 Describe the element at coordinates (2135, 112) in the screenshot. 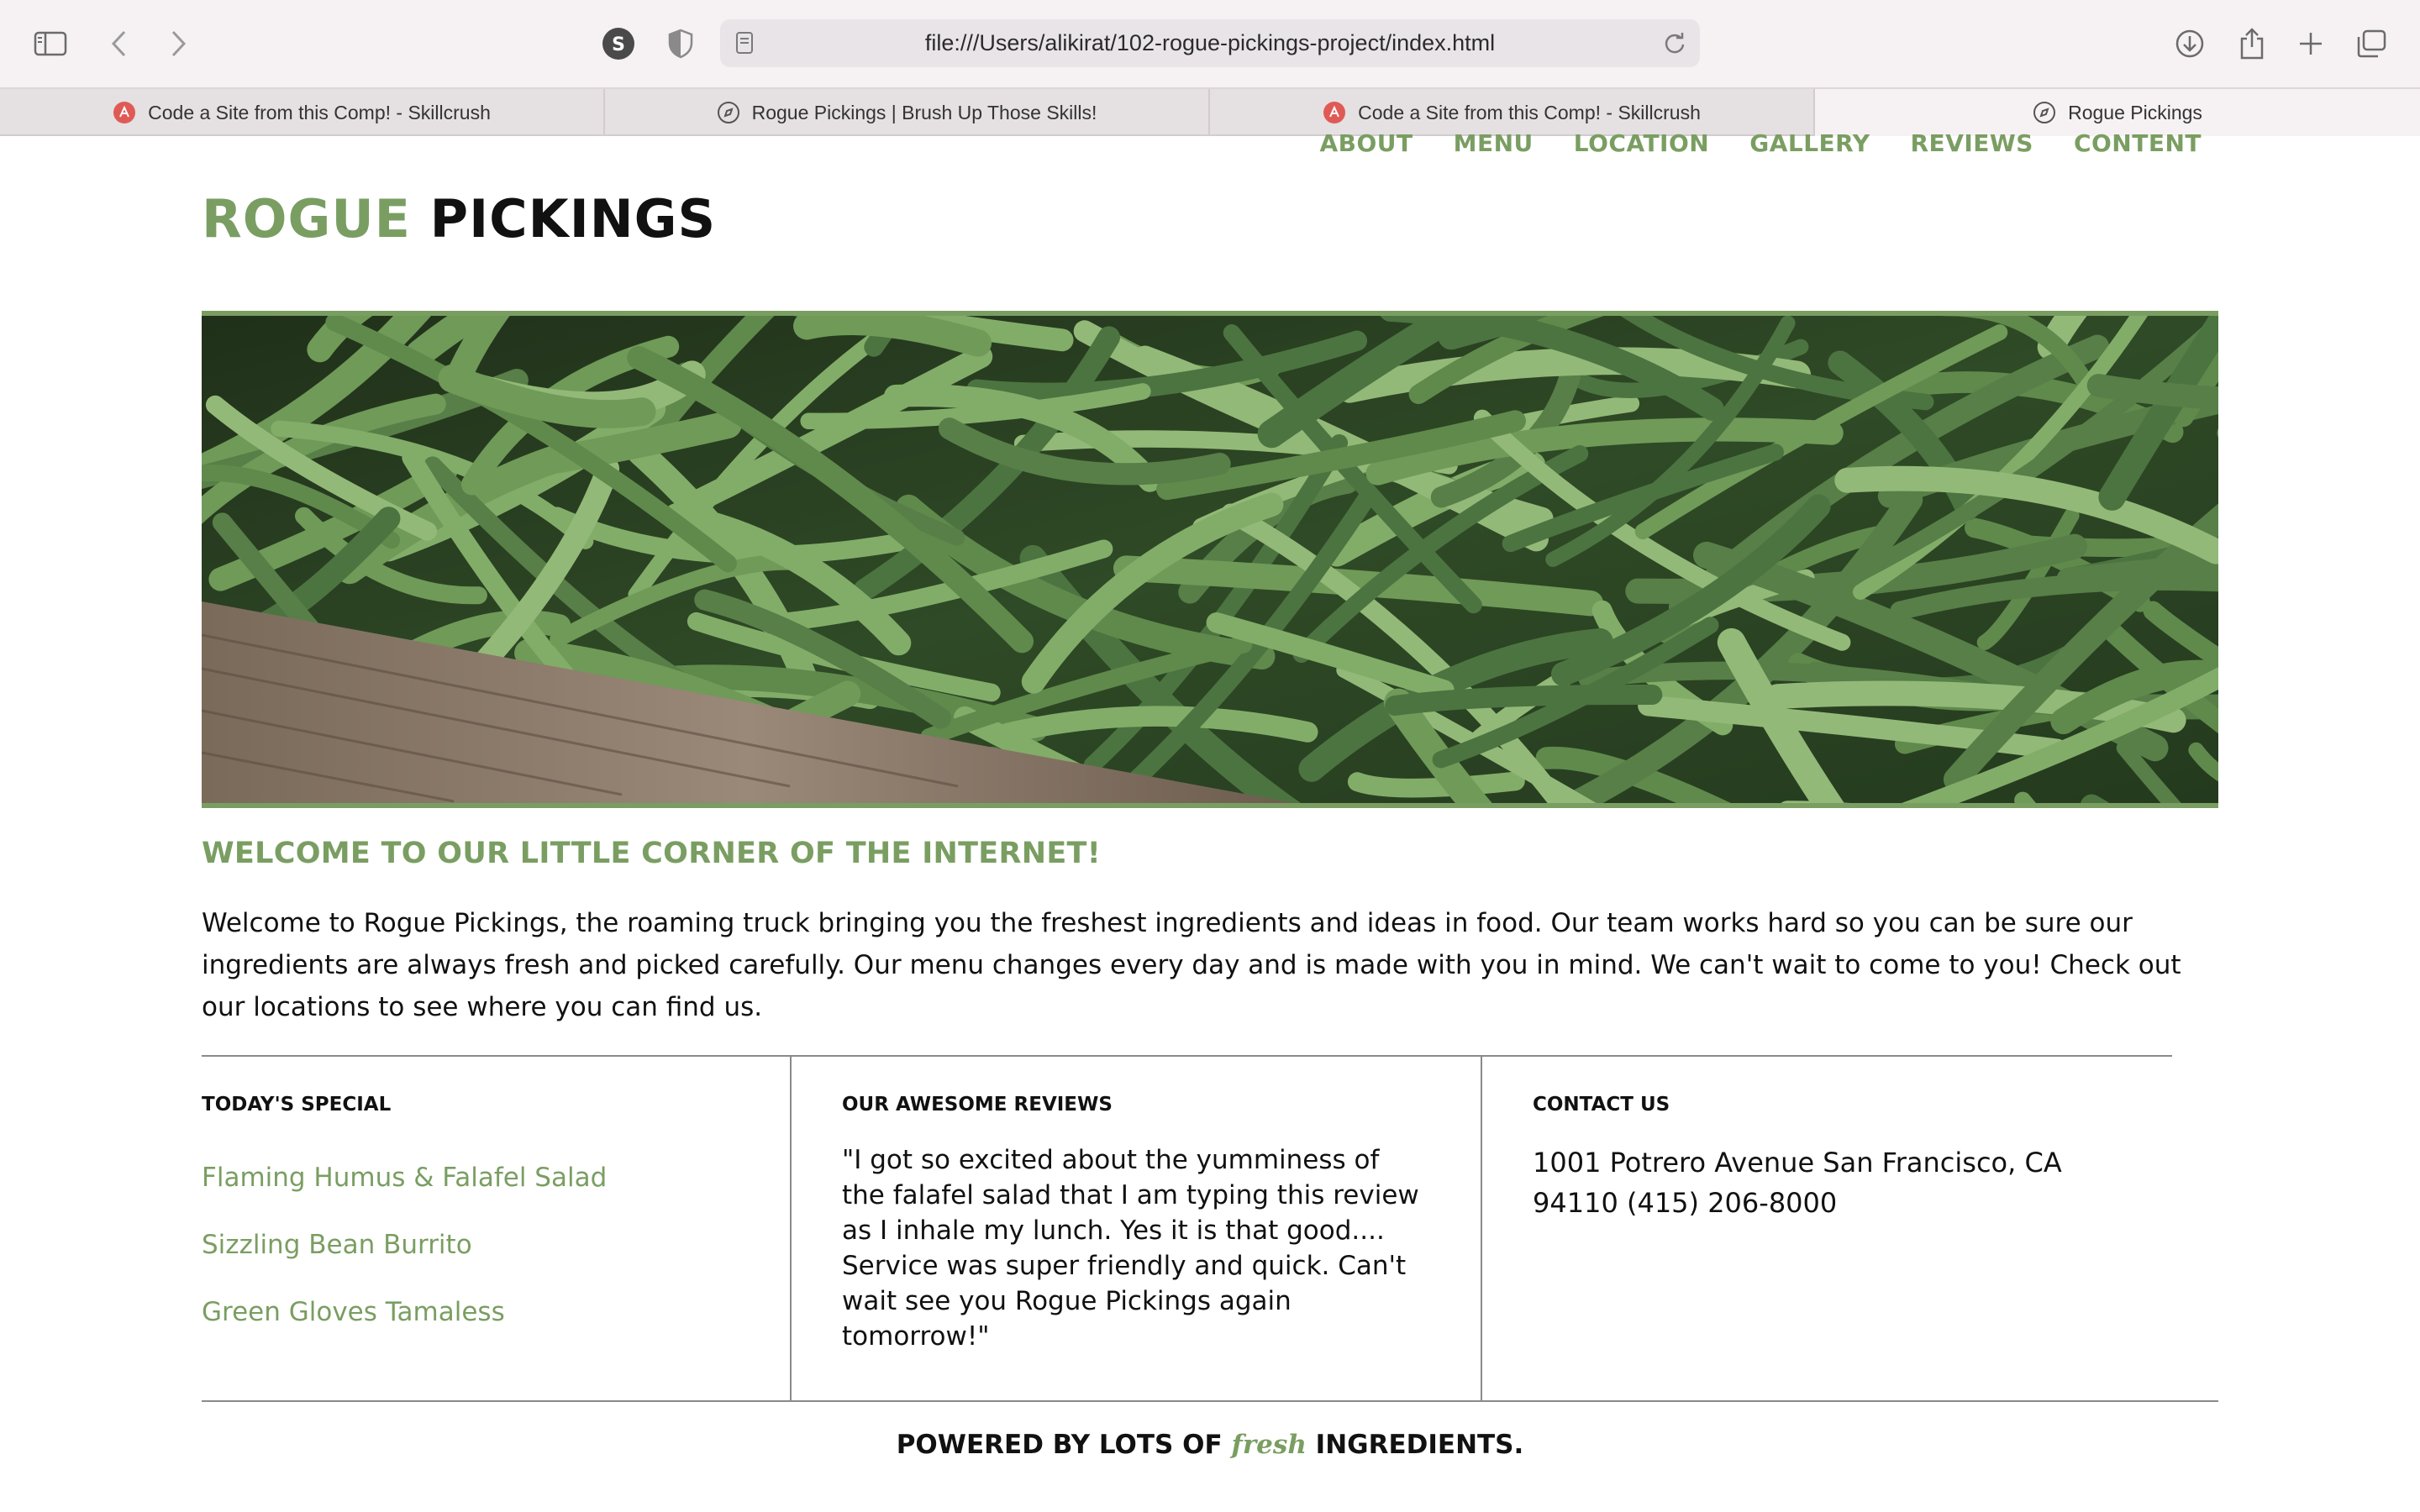

I see `tab-label: Rogue Pickings` at that location.